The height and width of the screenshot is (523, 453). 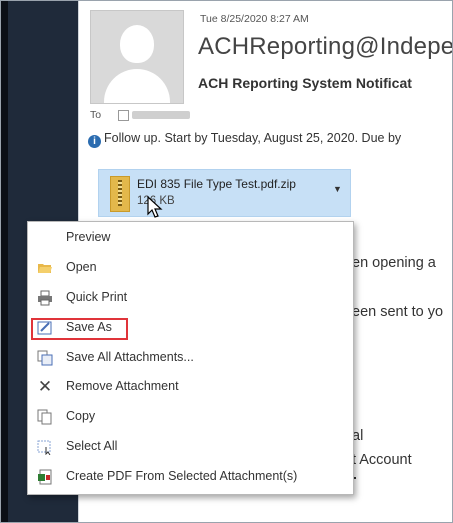 What do you see at coordinates (97, 297) in the screenshot?
I see `menu-item-label: Quick Print` at bounding box center [97, 297].